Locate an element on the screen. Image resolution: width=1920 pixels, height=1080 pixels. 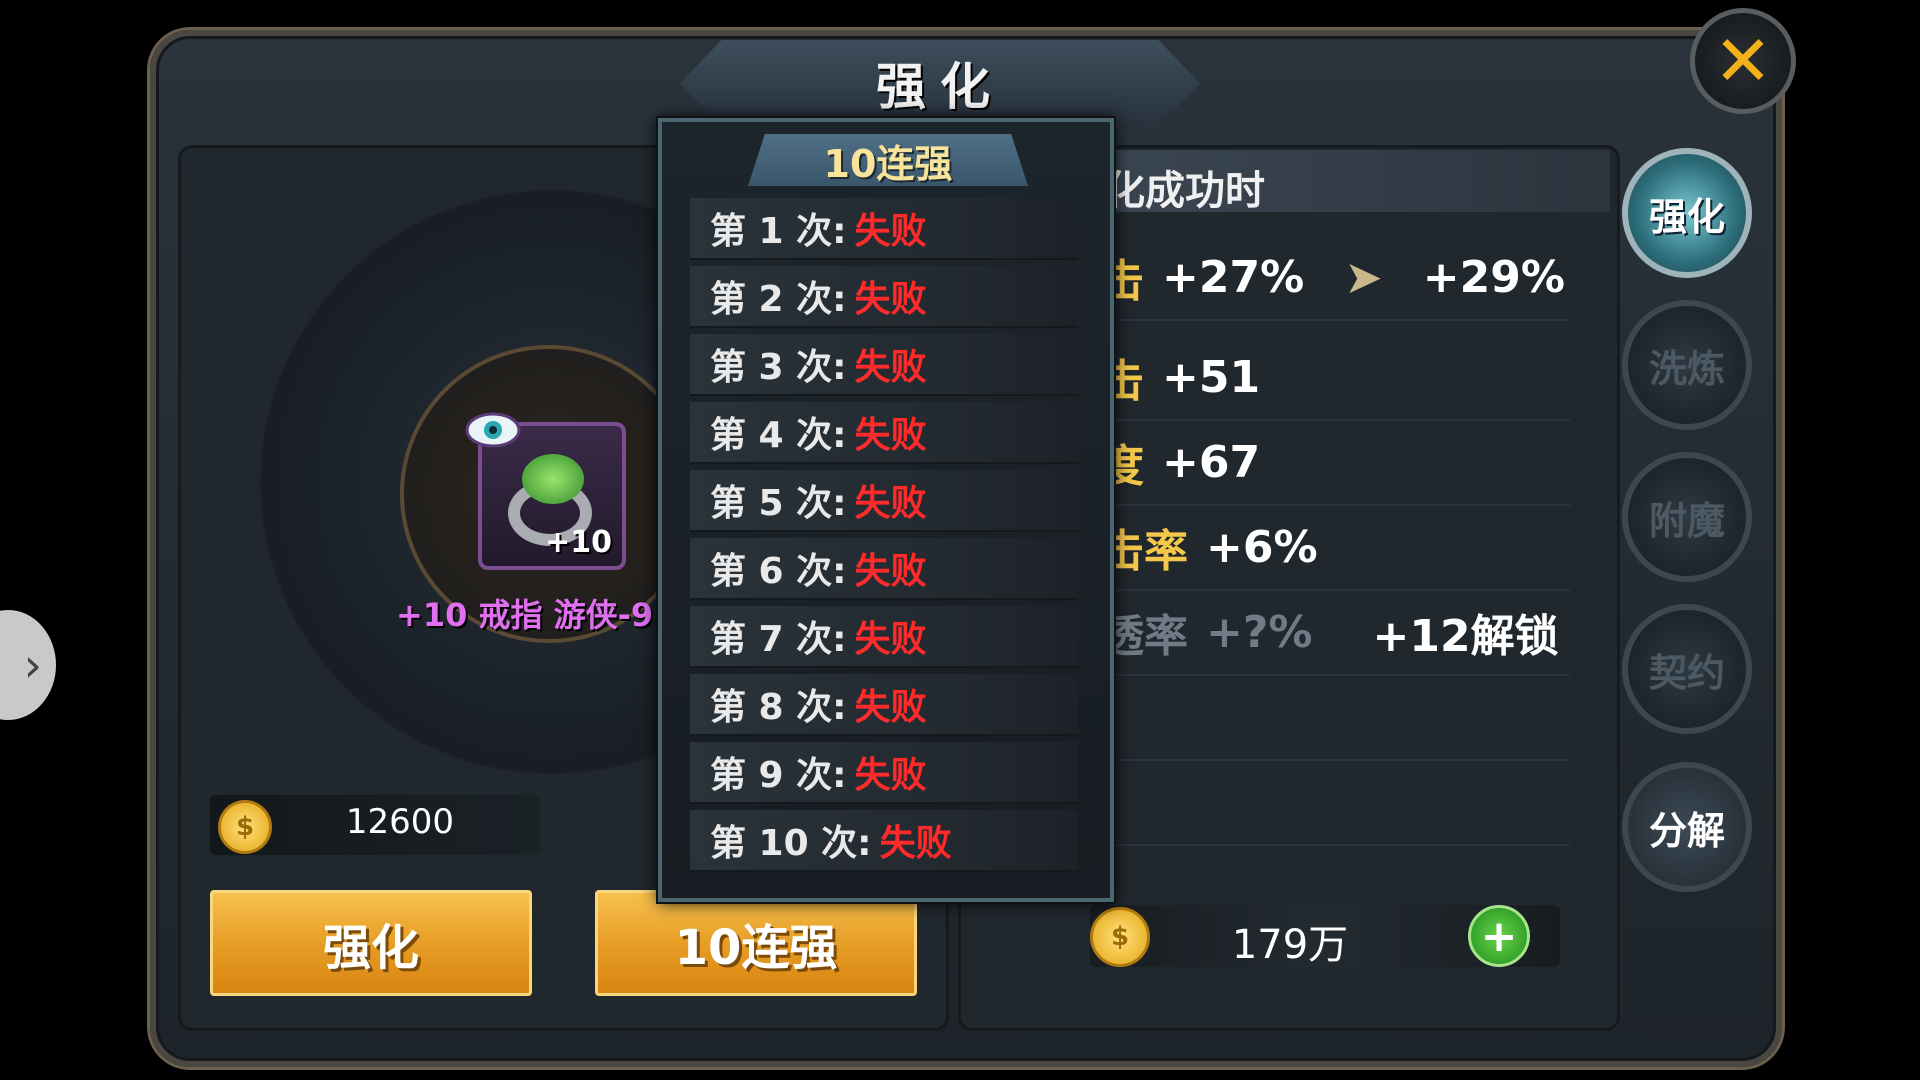
result-row: 第 5 次: 失败 is located at coordinates (884, 501).